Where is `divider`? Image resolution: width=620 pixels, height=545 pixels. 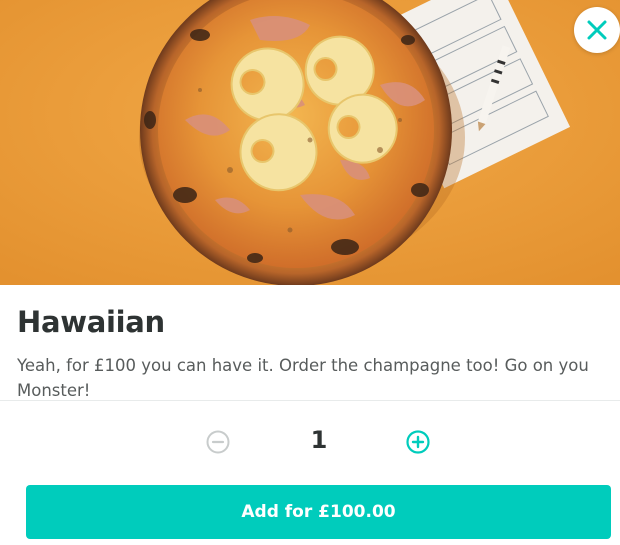
divider is located at coordinates (310, 400).